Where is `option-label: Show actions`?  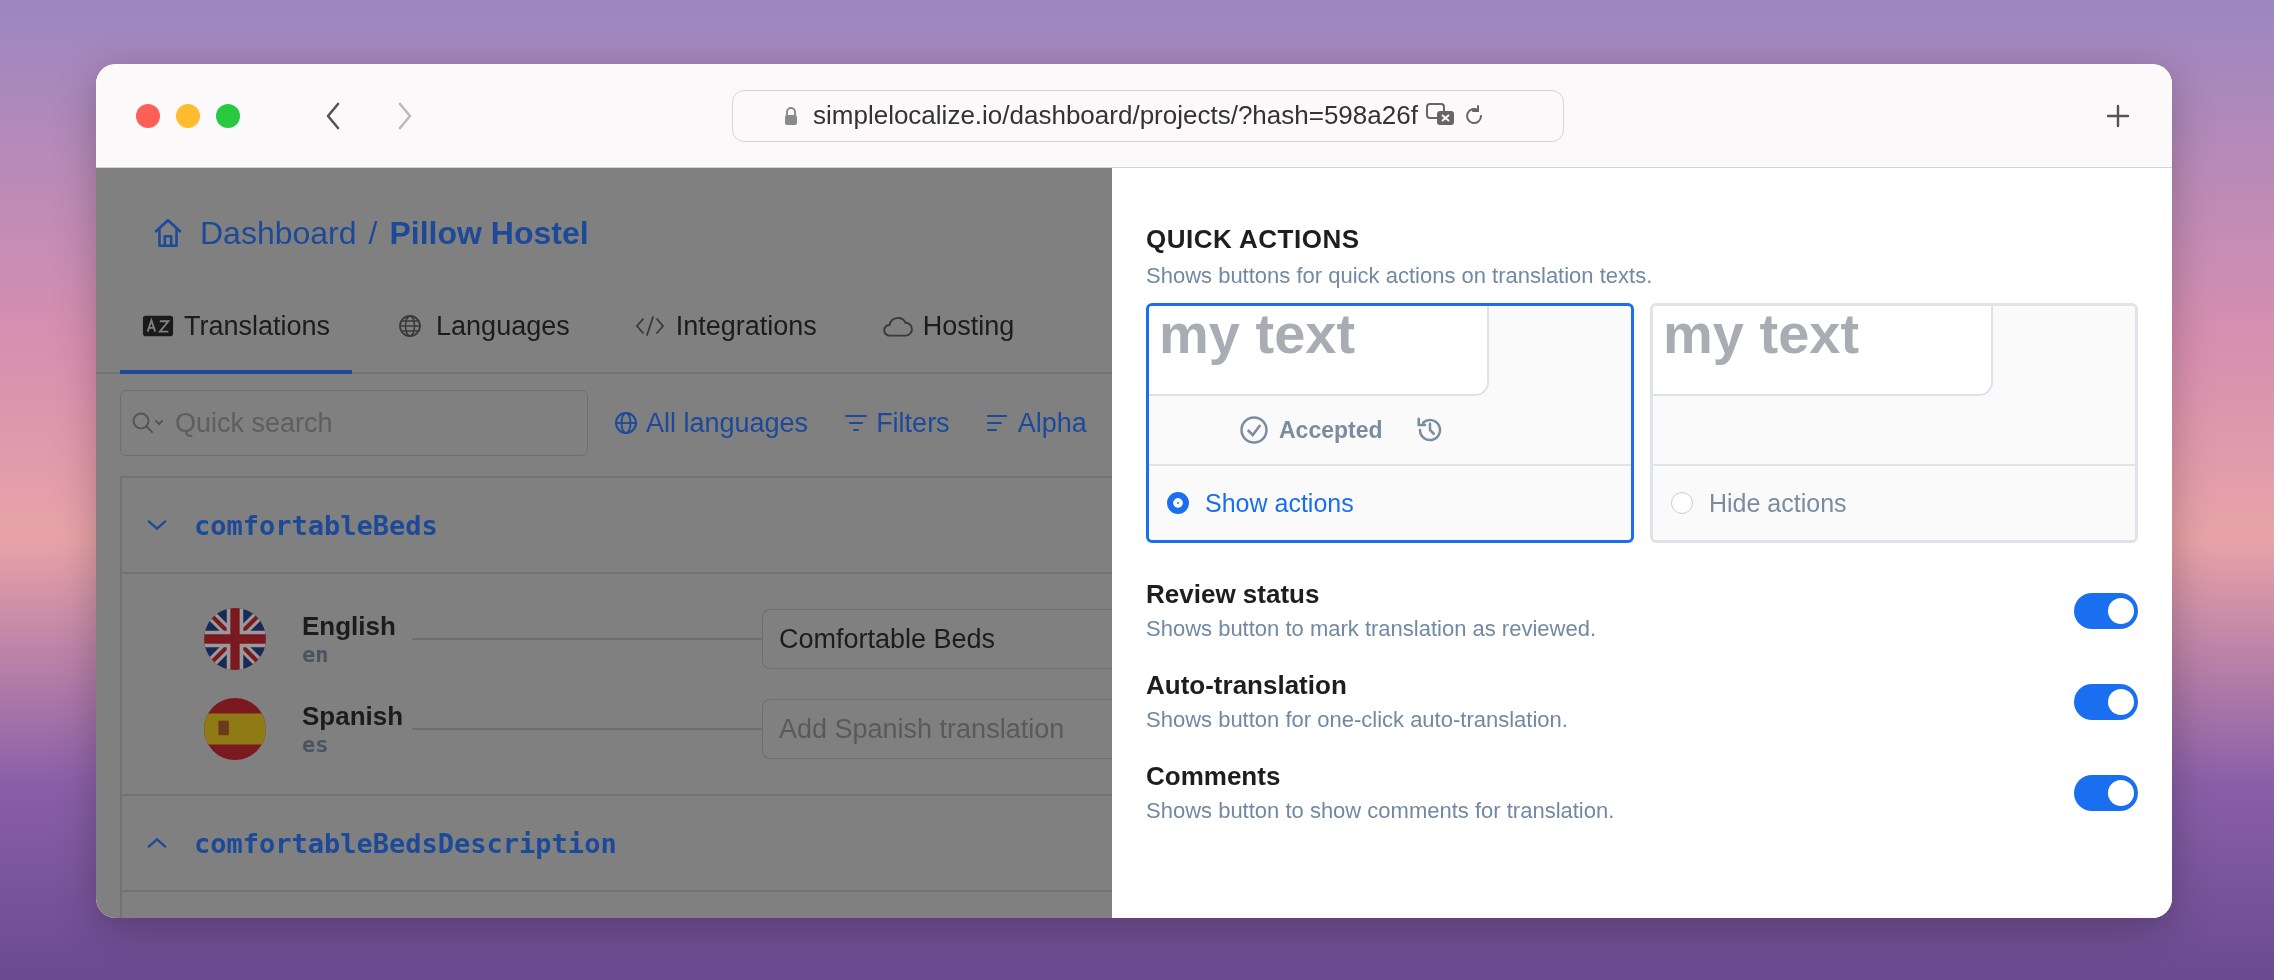 option-label: Show actions is located at coordinates (1279, 503).